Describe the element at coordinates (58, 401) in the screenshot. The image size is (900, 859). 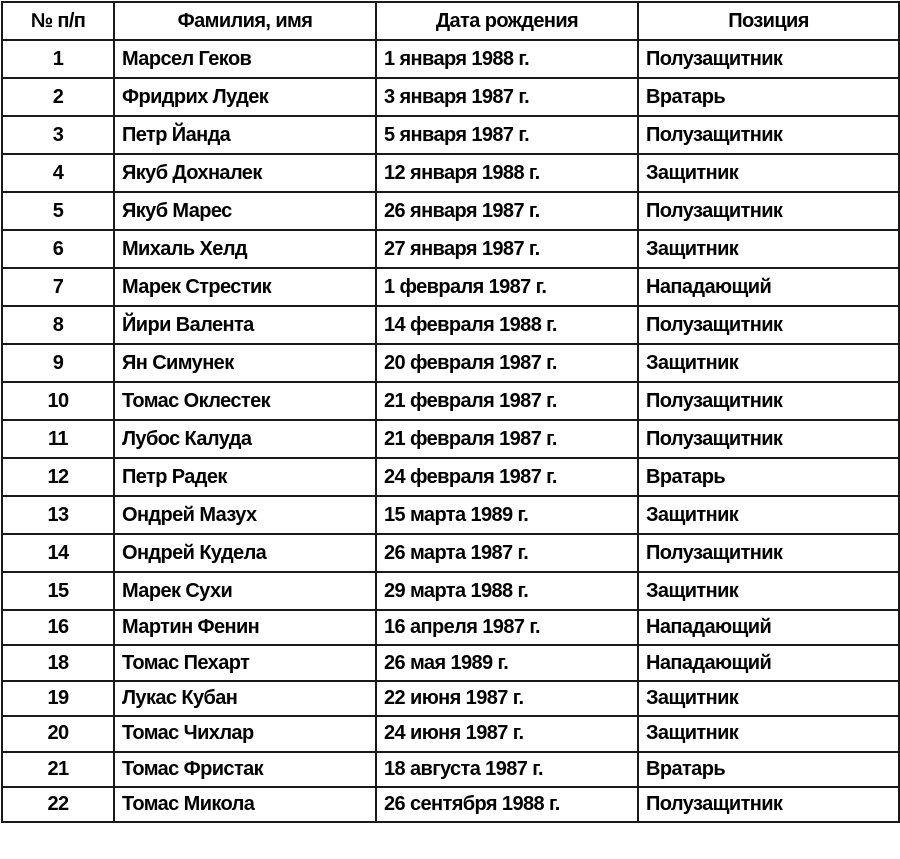
I see `number-cell: 10` at that location.